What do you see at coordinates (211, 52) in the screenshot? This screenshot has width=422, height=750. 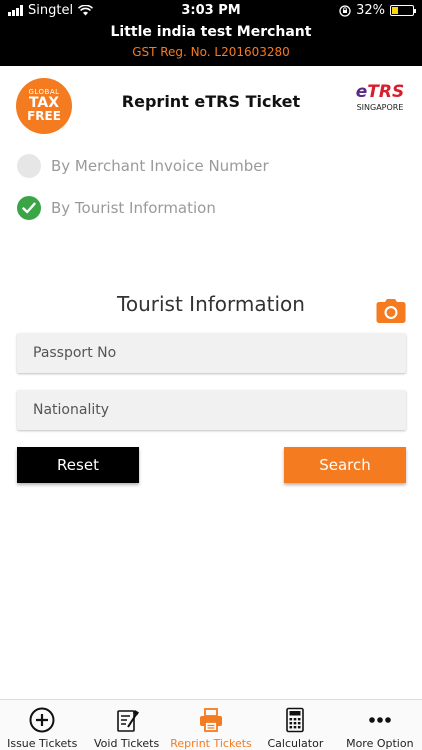 I see `gst-number: GST Reg. No. L201603280` at bounding box center [211, 52].